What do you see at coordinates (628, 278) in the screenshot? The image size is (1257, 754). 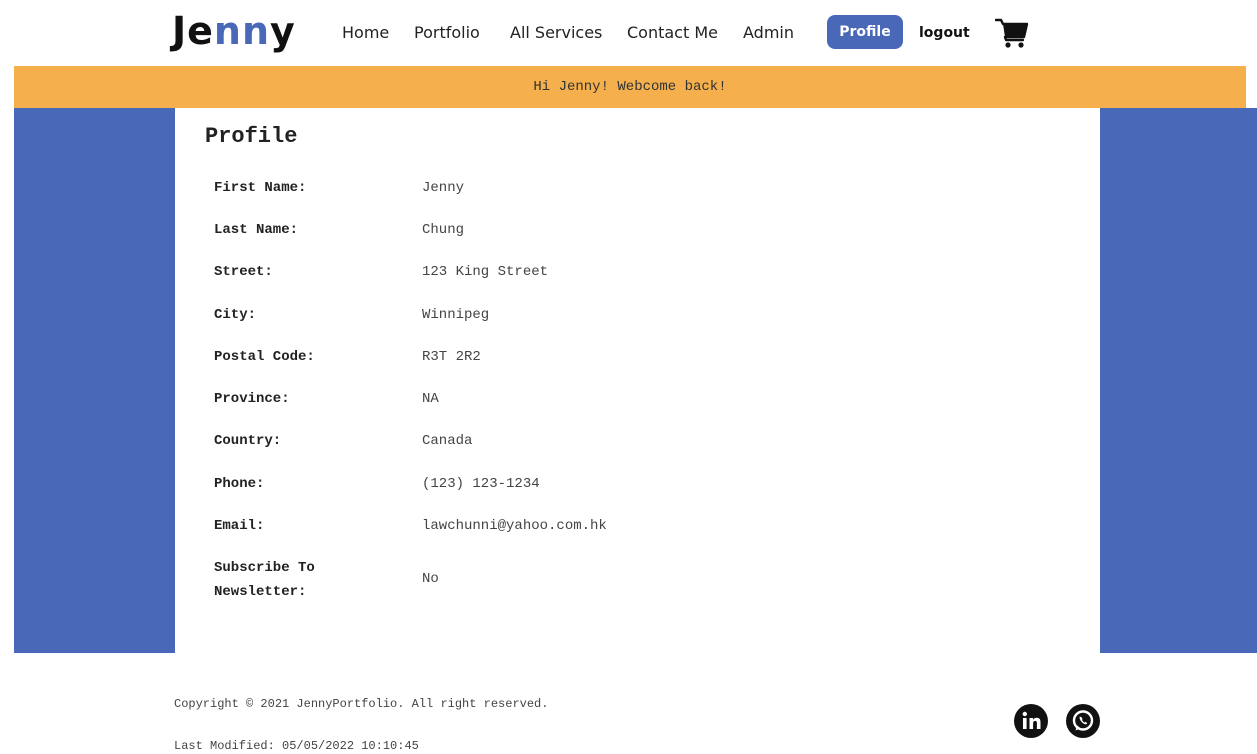 I see `profile-row-street: Street: 123 King Street` at bounding box center [628, 278].